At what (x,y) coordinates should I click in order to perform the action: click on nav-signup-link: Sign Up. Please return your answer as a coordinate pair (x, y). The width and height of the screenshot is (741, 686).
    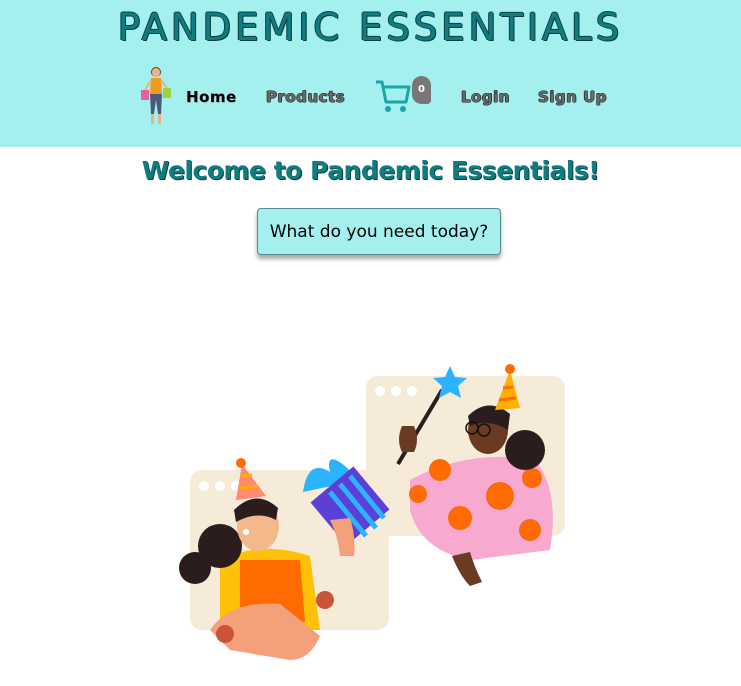
    Looking at the image, I should click on (572, 97).